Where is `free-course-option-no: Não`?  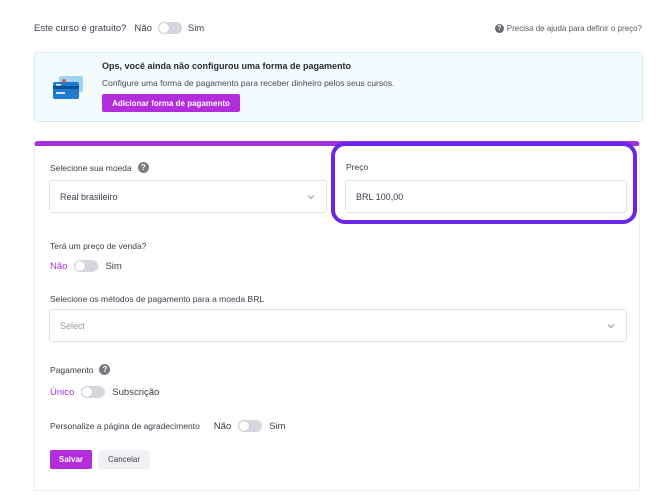 free-course-option-no: Não is located at coordinates (142, 28).